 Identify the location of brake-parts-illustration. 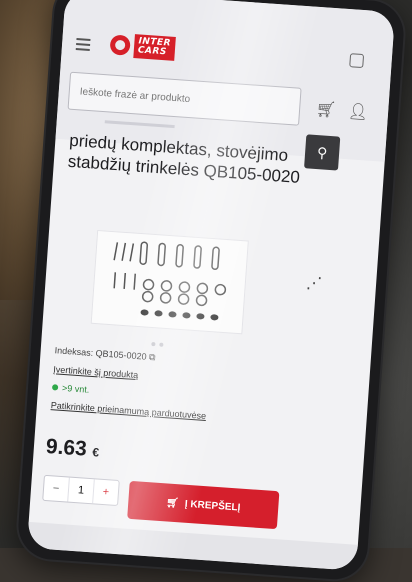
(170, 281).